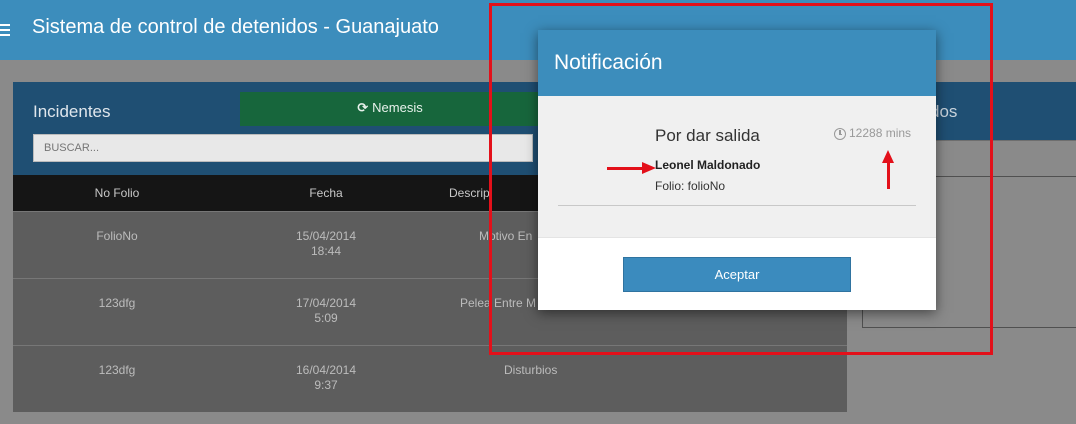 This screenshot has width=1076, height=424. What do you see at coordinates (363, 107) in the screenshot?
I see `refresh-icon: ⟳` at bounding box center [363, 107].